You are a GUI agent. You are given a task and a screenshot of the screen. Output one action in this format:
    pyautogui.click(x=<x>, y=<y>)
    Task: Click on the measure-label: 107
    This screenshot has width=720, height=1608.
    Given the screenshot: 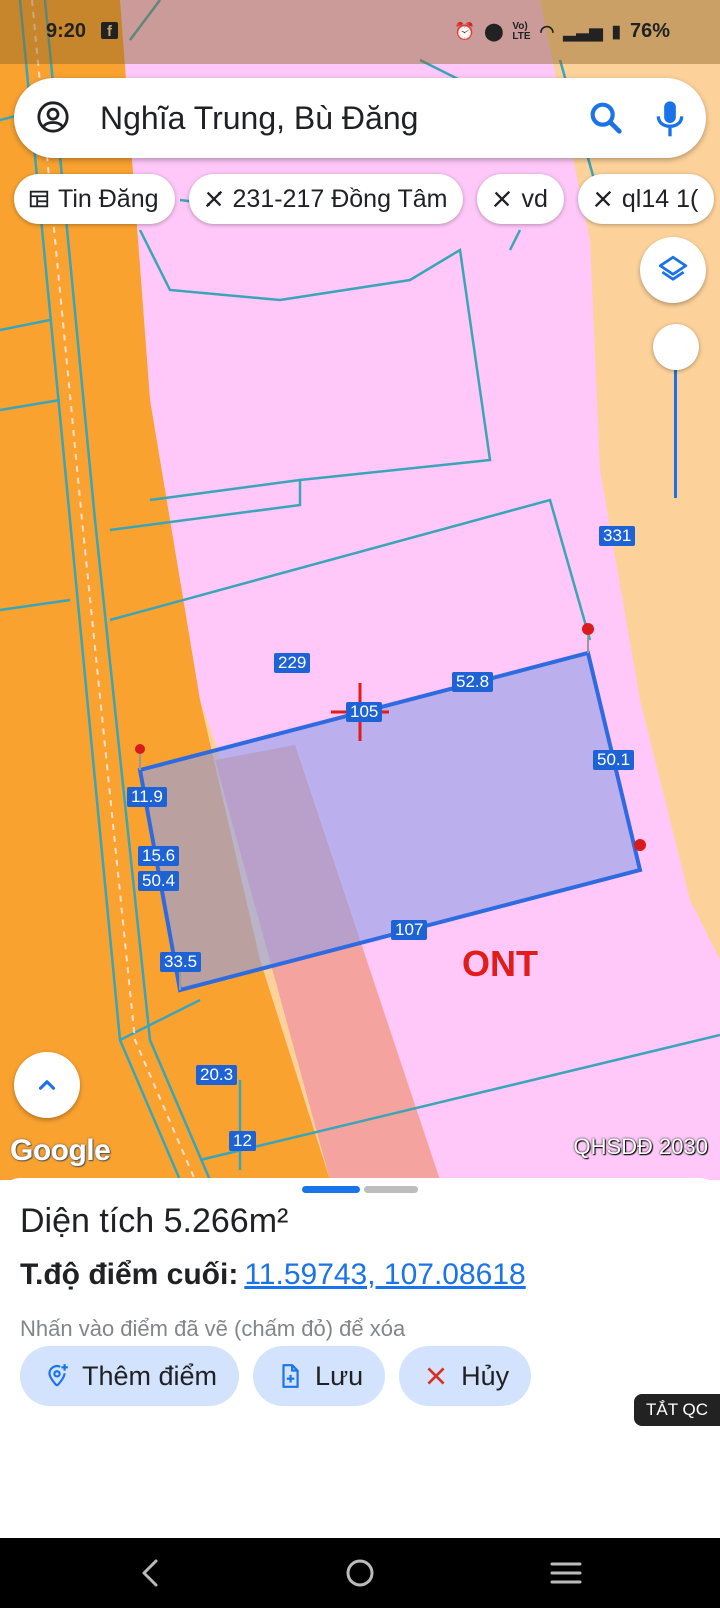 What is the action you would take?
    pyautogui.click(x=409, y=930)
    